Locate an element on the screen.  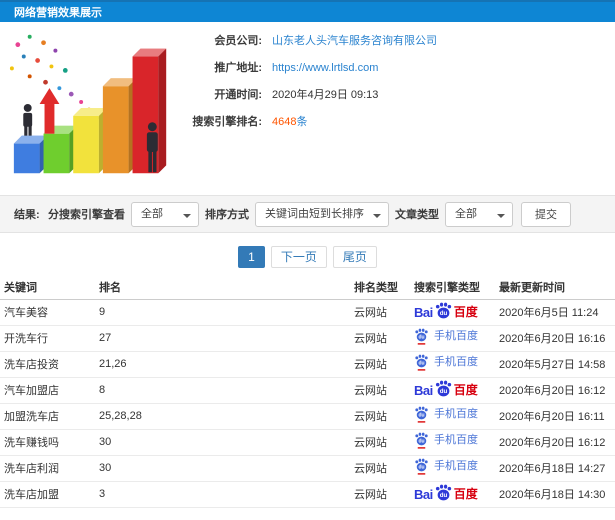
info-row-open-time: 开通时间: 2020年4月29日 09:13 is located at coordinates (398, 95).